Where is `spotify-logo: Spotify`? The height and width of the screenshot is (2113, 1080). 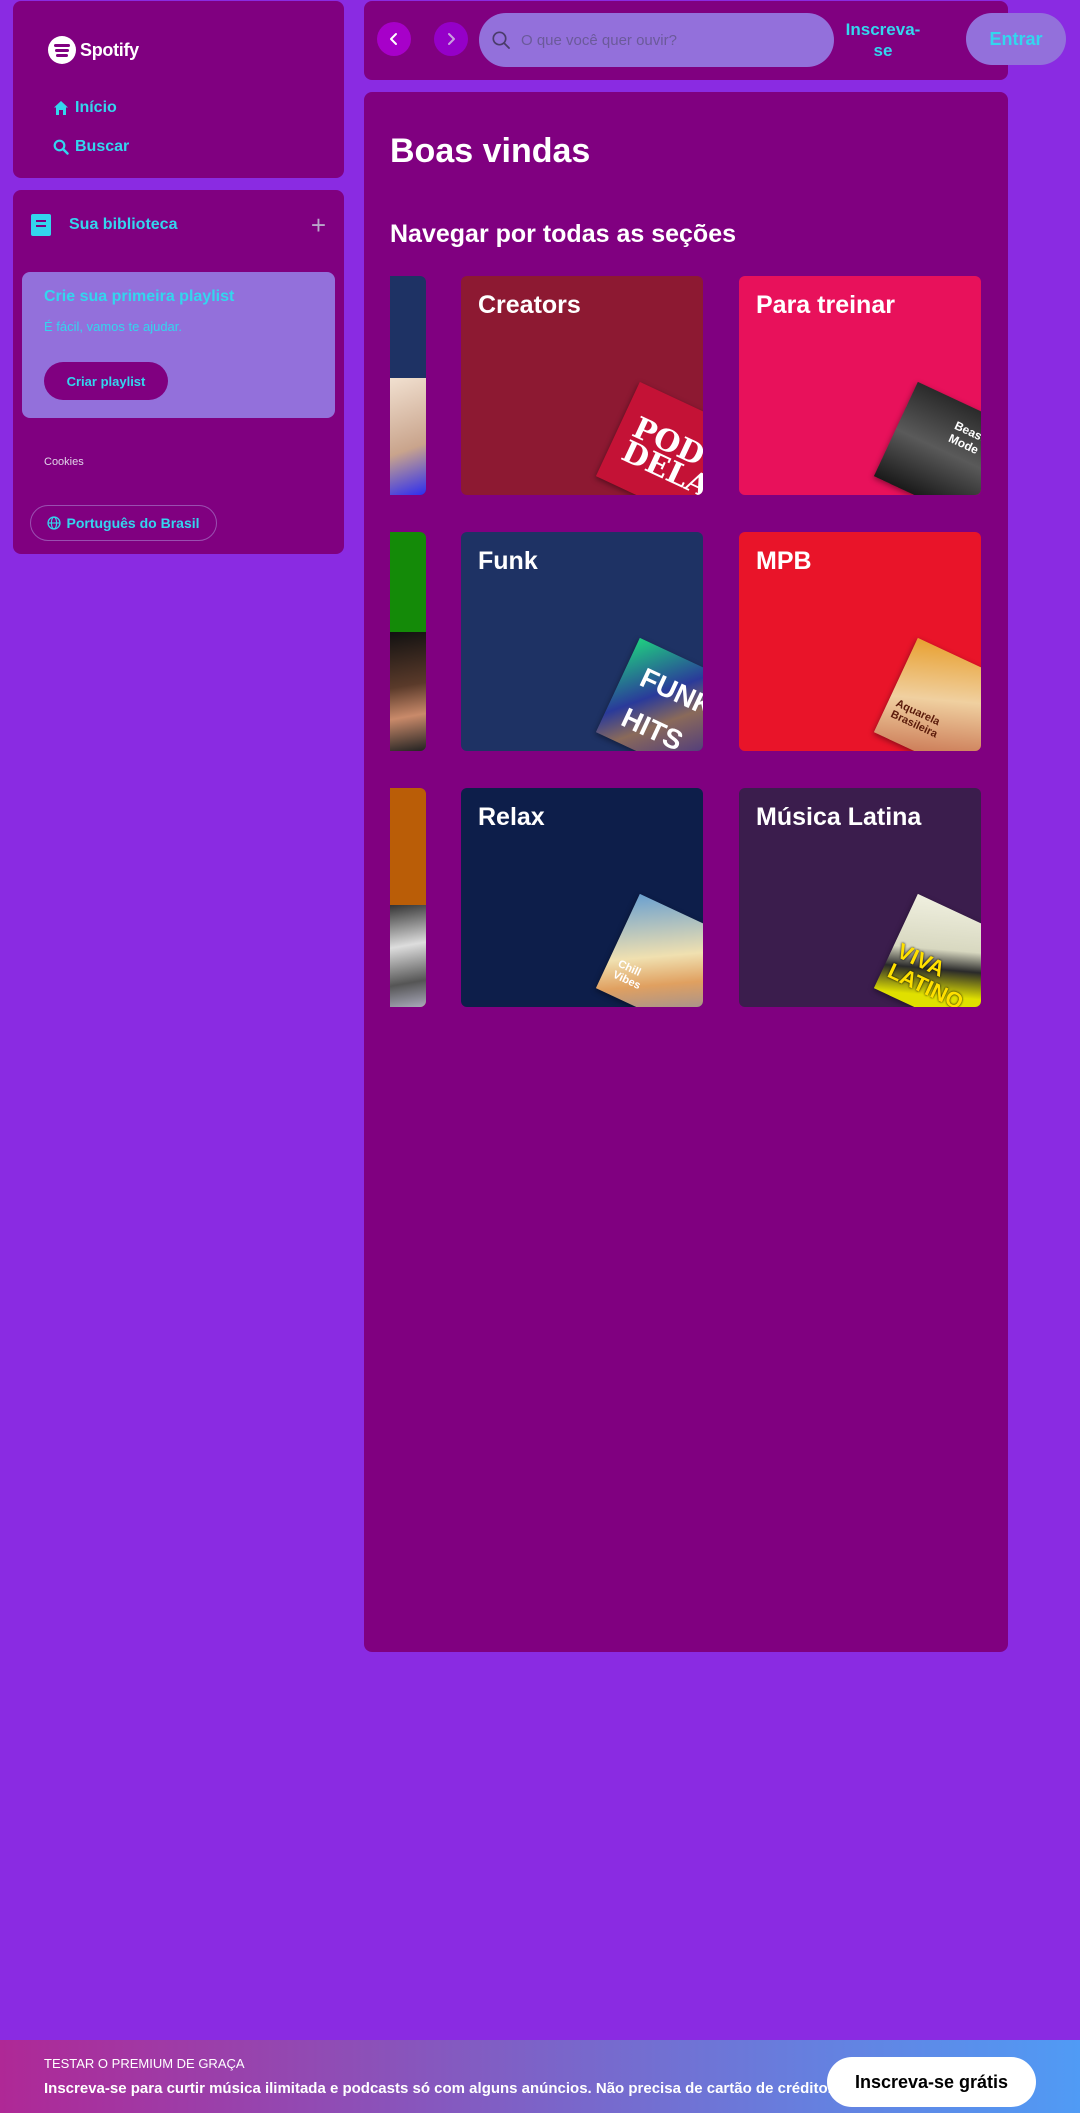 spotify-logo: Spotify is located at coordinates (93, 50).